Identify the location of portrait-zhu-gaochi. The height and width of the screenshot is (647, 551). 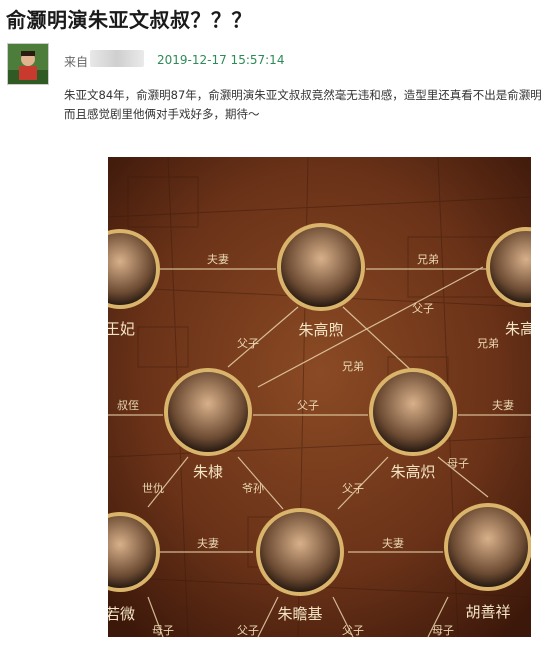
(413, 412).